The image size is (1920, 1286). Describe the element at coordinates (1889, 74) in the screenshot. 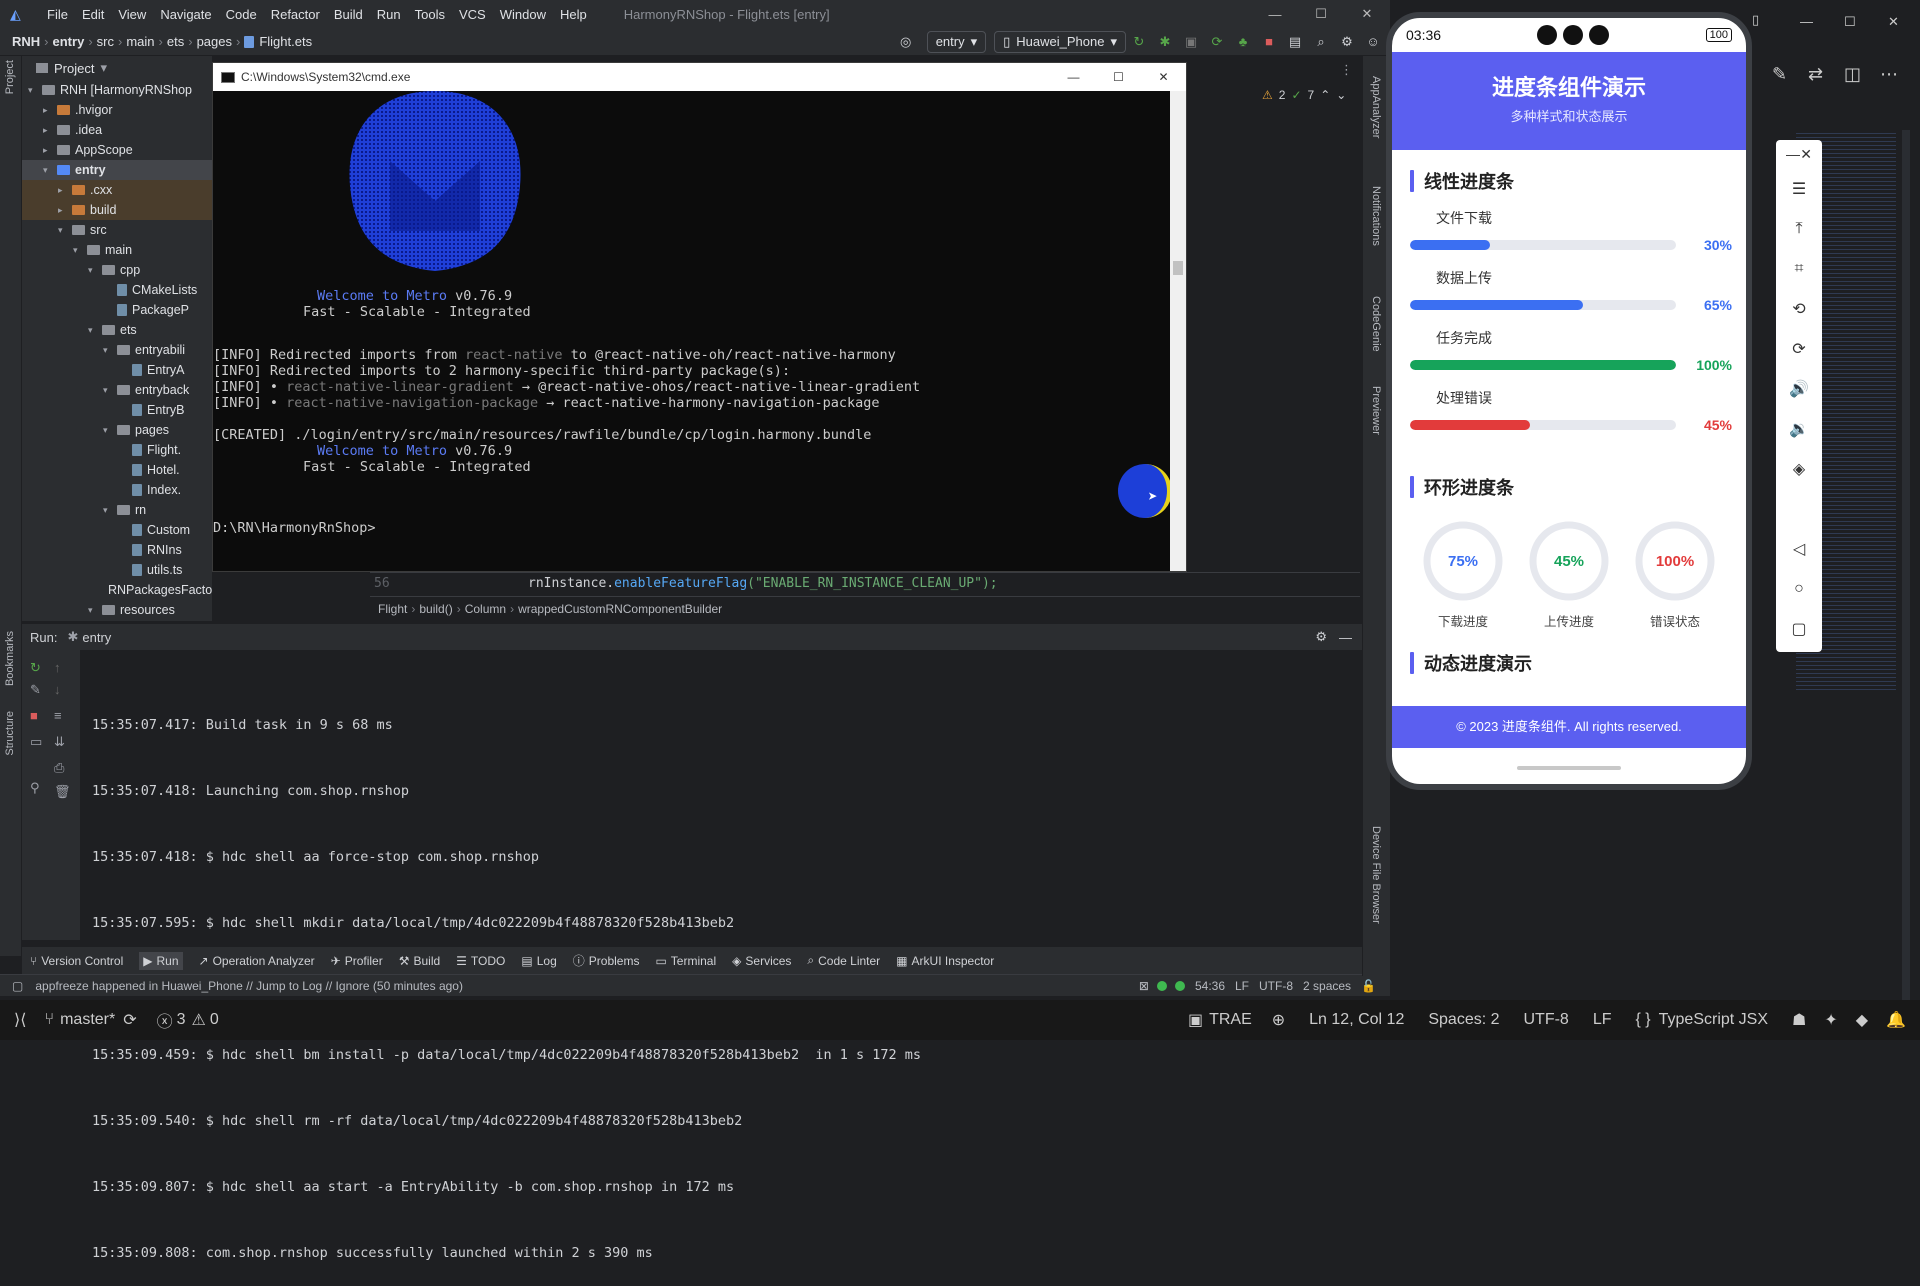

I see `more-icon: ⋯` at that location.